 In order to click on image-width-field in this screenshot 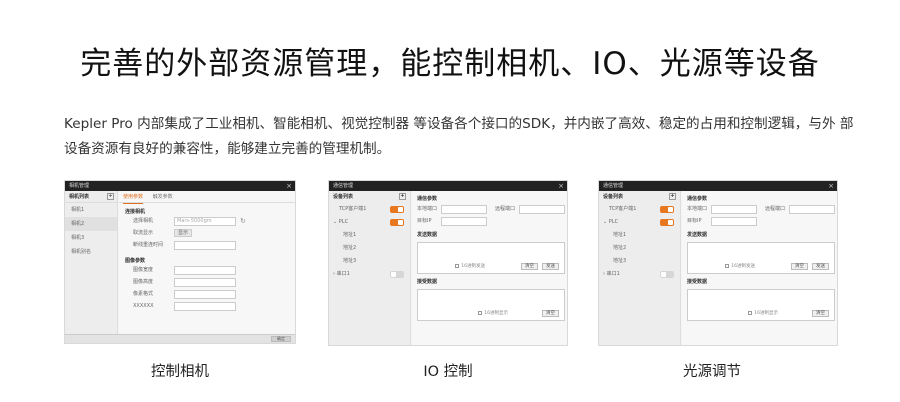, I will do `click(205, 270)`.